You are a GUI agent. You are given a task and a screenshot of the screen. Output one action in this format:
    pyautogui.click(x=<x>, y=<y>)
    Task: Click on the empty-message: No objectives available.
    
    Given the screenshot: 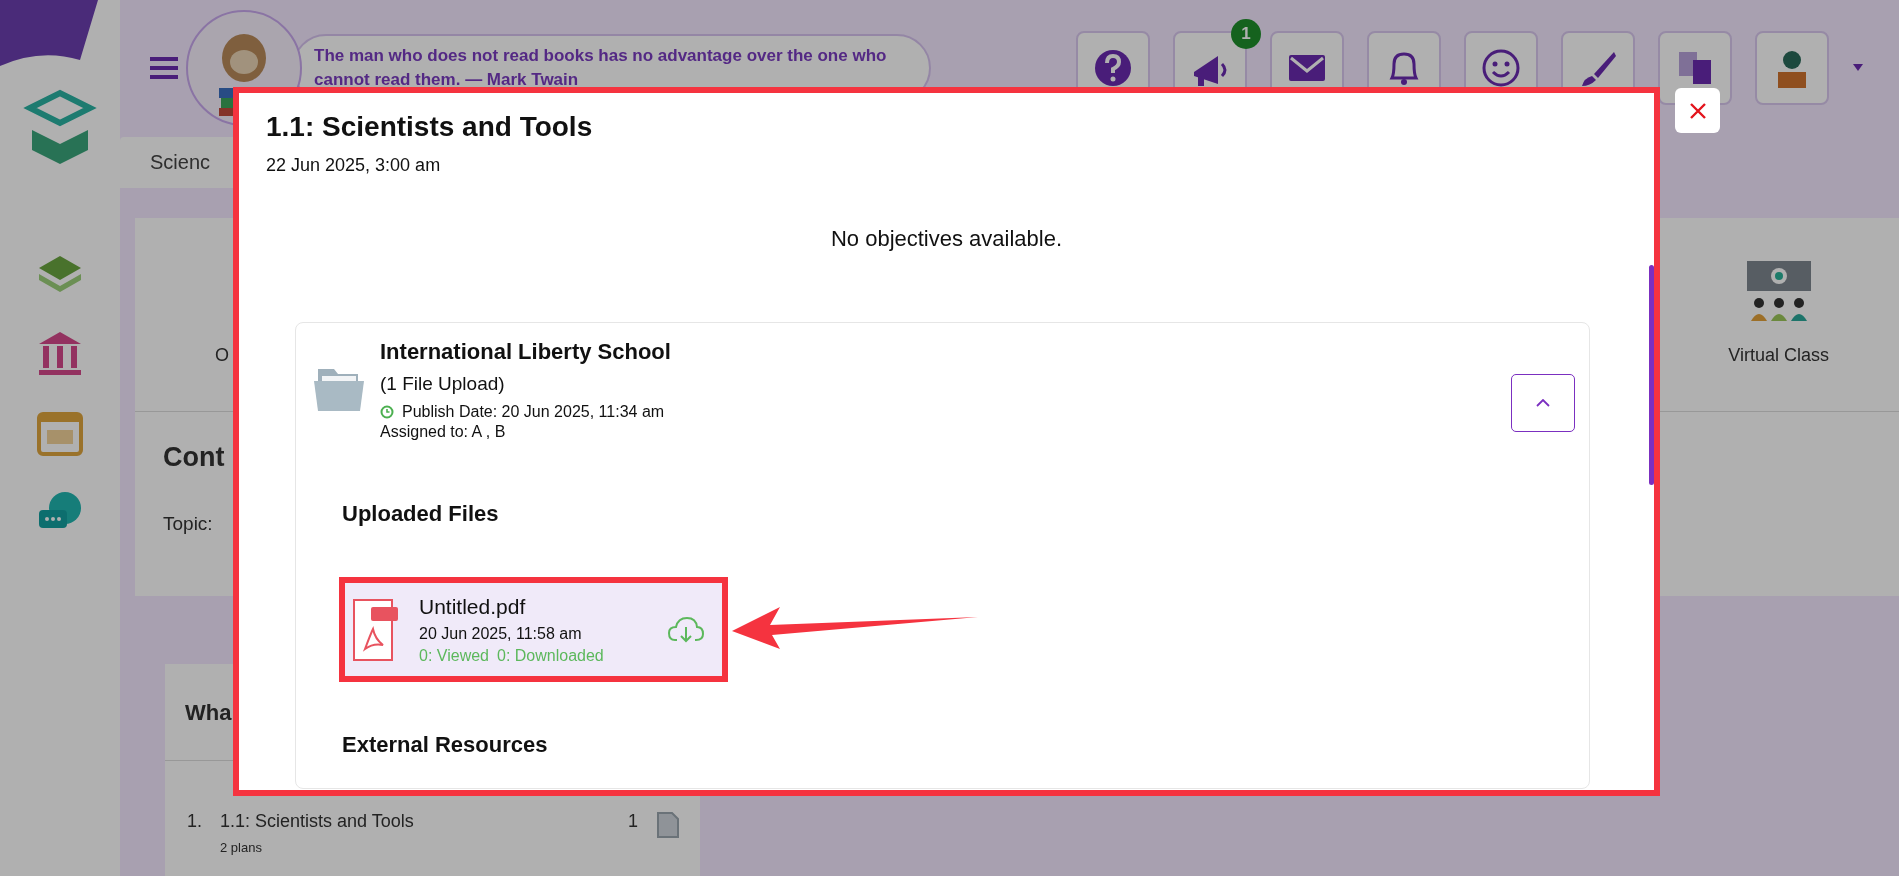 What is the action you would take?
    pyautogui.click(x=946, y=239)
    